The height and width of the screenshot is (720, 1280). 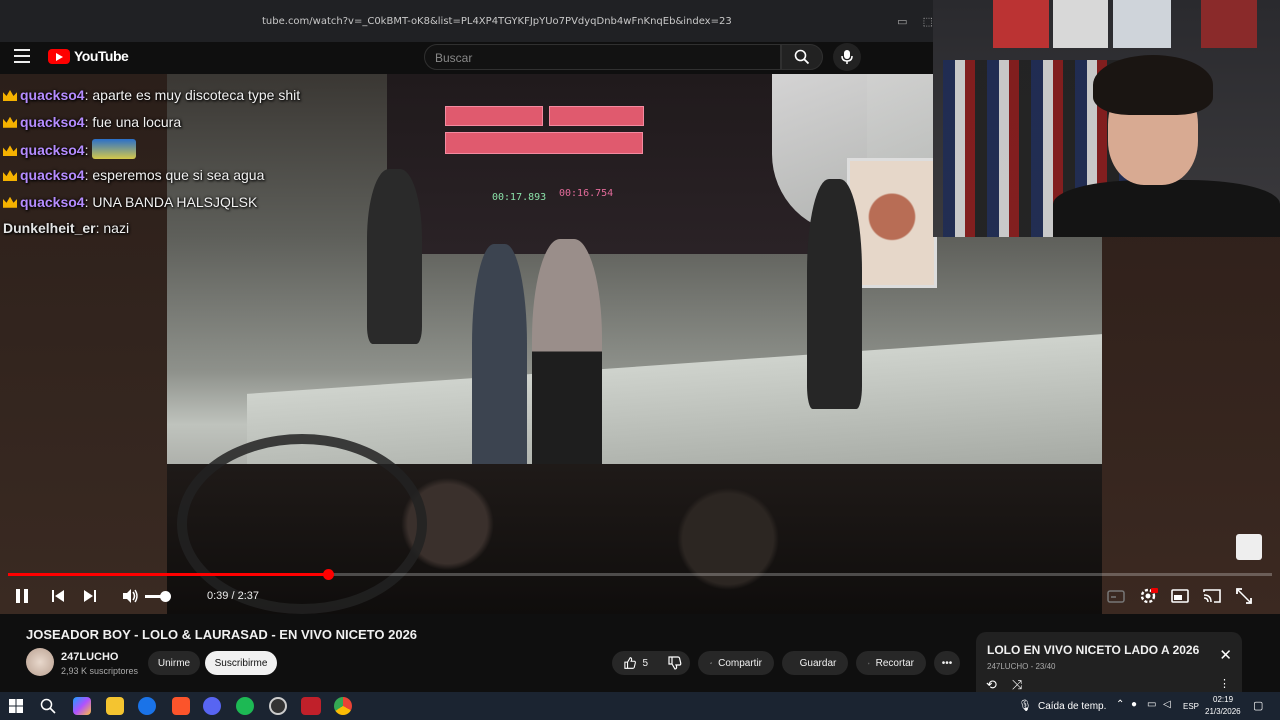 I want to click on more-vert-icon: ⋮, so click(x=1224, y=683).